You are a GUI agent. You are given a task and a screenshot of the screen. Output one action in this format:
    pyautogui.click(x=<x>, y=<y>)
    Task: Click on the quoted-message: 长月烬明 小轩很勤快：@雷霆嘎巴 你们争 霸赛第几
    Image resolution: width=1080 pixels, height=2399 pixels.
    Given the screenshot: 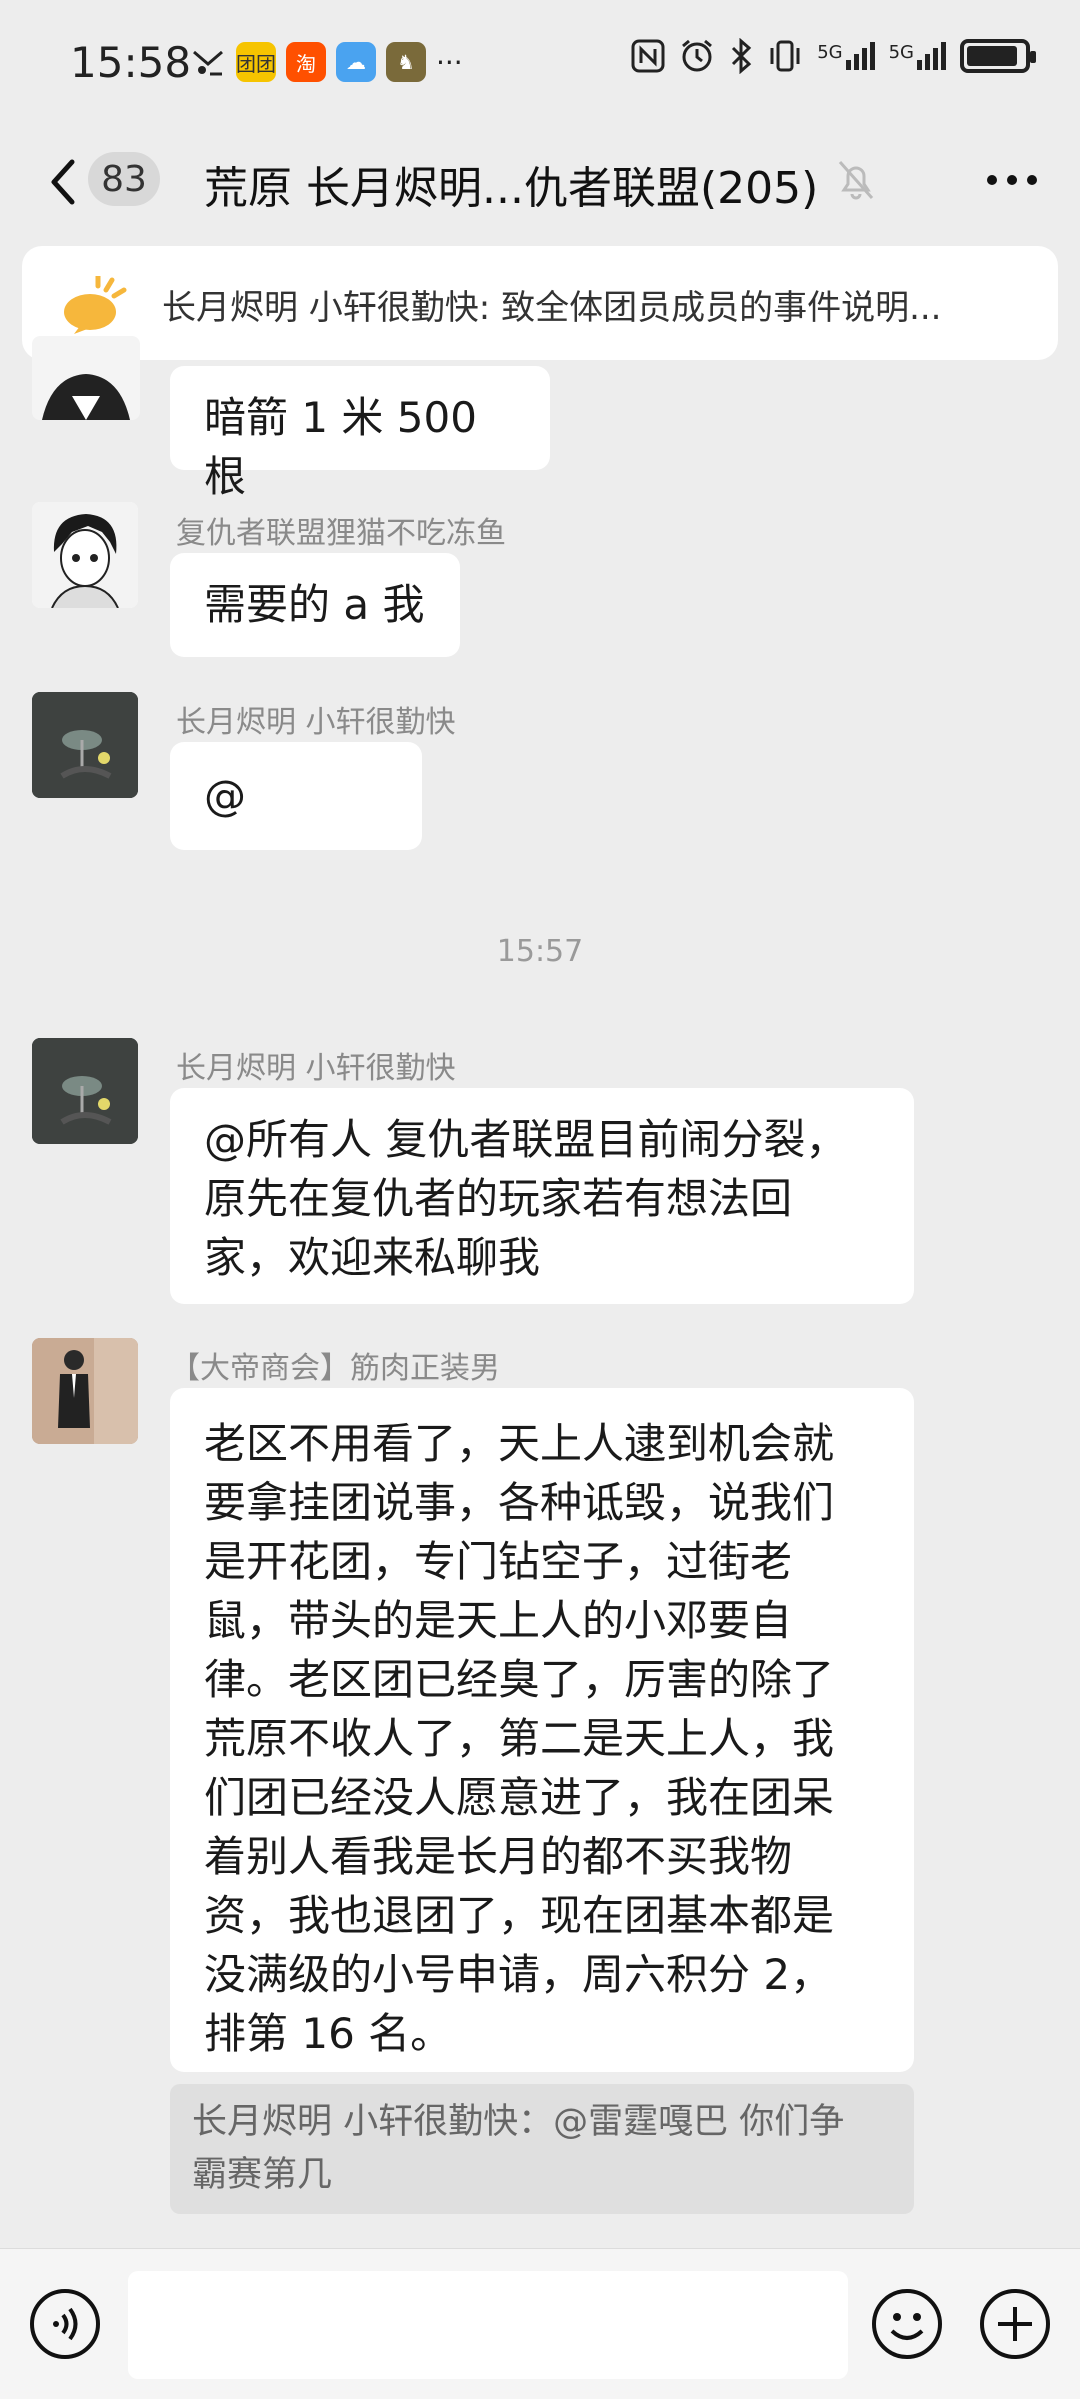 What is the action you would take?
    pyautogui.click(x=542, y=2149)
    